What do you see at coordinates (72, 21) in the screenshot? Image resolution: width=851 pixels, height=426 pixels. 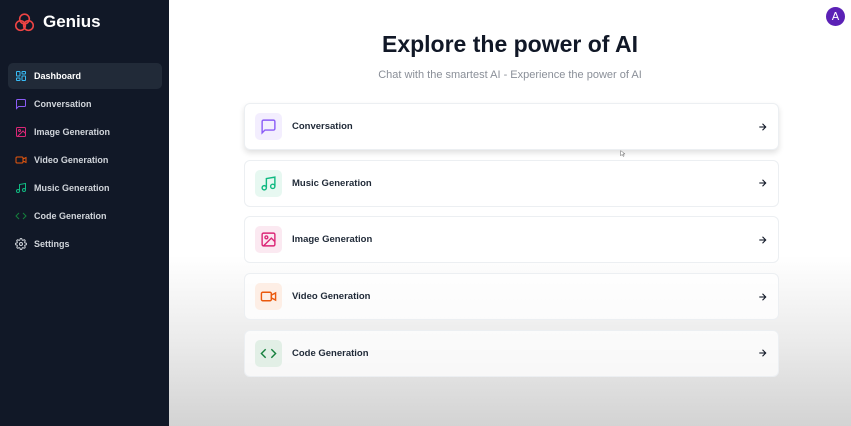 I see `app-name: Genius` at bounding box center [72, 21].